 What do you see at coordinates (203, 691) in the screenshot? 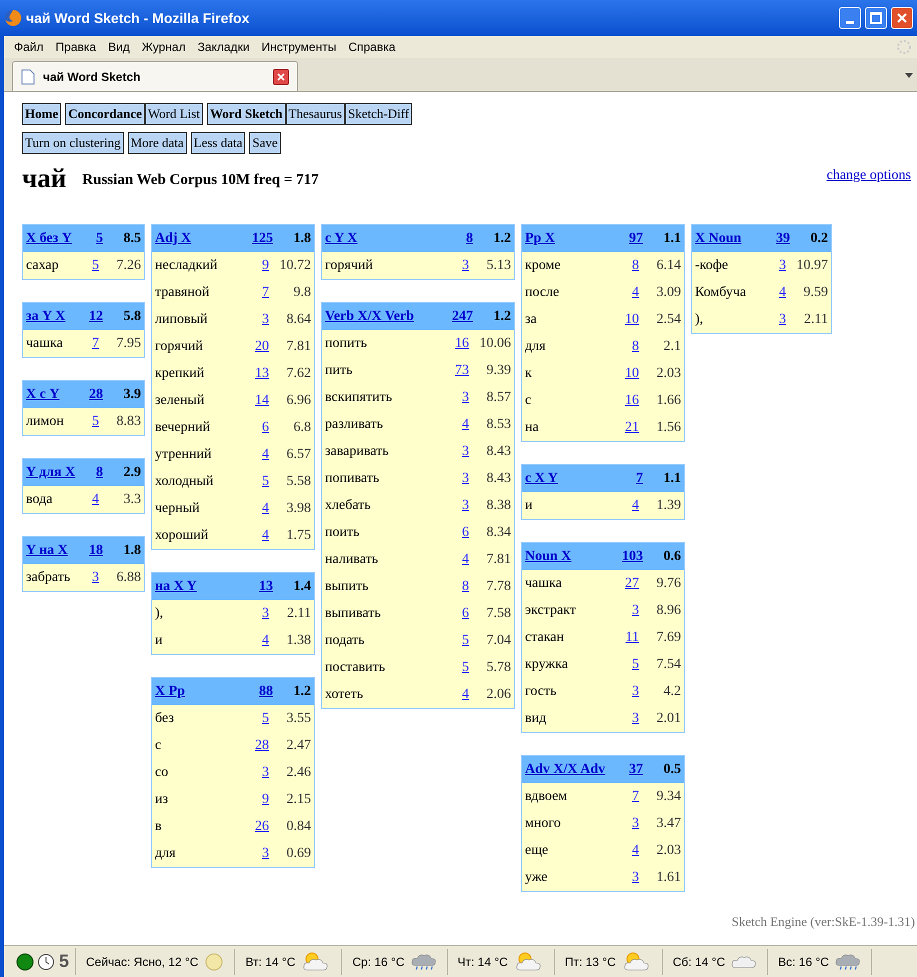
I see `relation-link: X Pp` at bounding box center [203, 691].